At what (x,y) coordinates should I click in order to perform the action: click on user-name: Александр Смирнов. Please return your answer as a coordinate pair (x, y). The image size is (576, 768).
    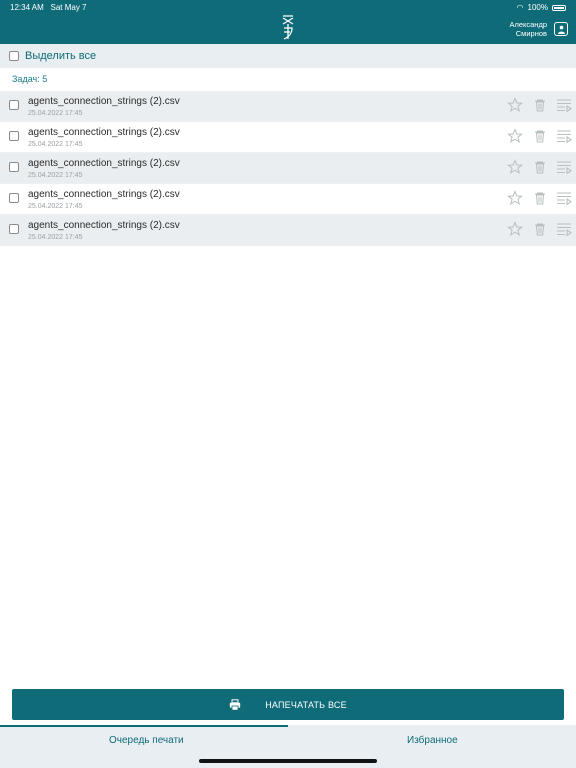
    Looking at the image, I should click on (528, 29).